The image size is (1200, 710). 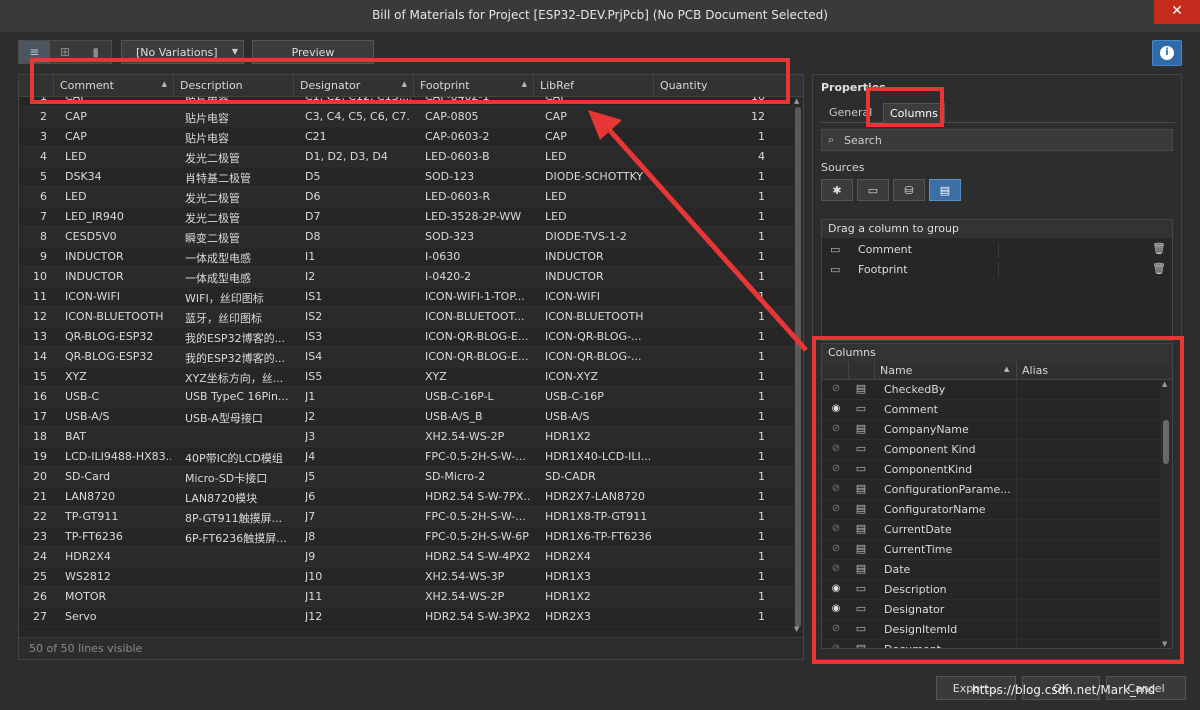 What do you see at coordinates (991, 550) in the screenshot?
I see `list-item: ⊘ ▤ CurrentTime` at bounding box center [991, 550].